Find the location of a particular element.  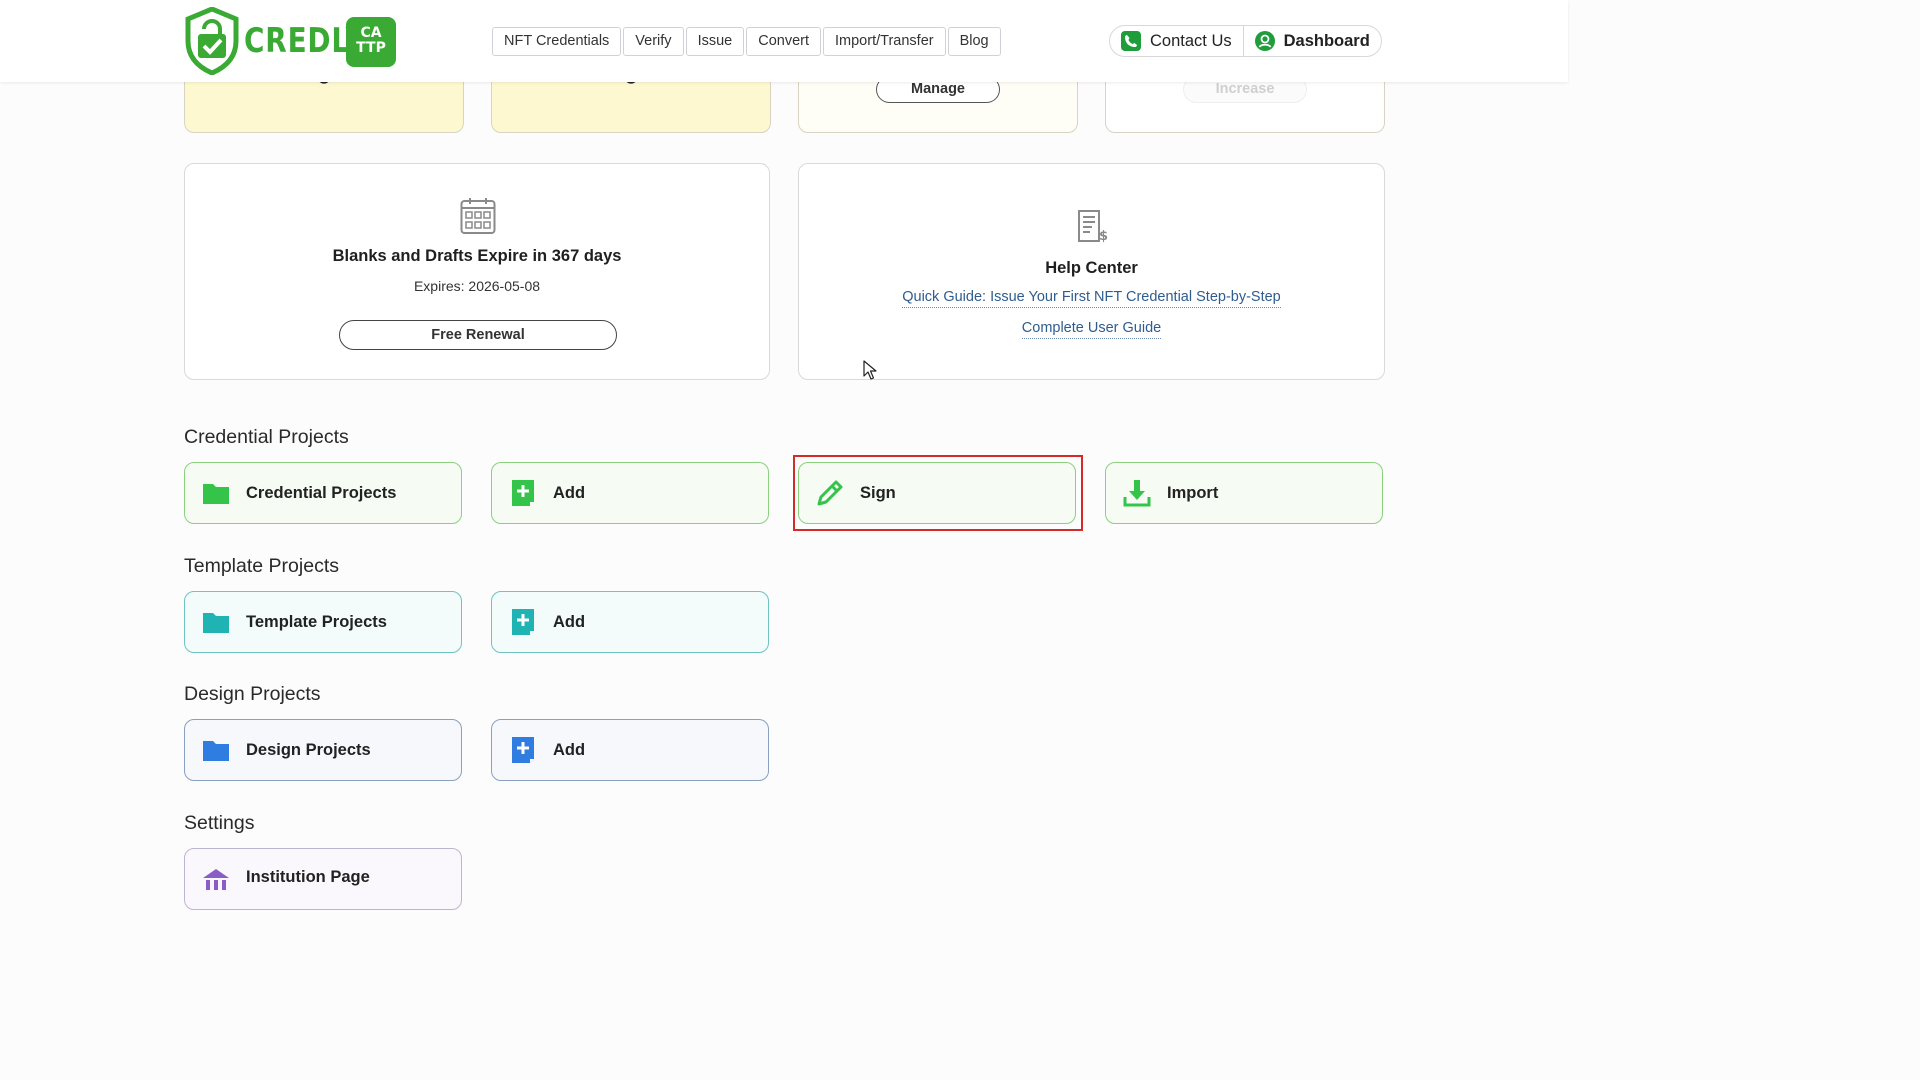

add-credential-label: Add is located at coordinates (569, 492).